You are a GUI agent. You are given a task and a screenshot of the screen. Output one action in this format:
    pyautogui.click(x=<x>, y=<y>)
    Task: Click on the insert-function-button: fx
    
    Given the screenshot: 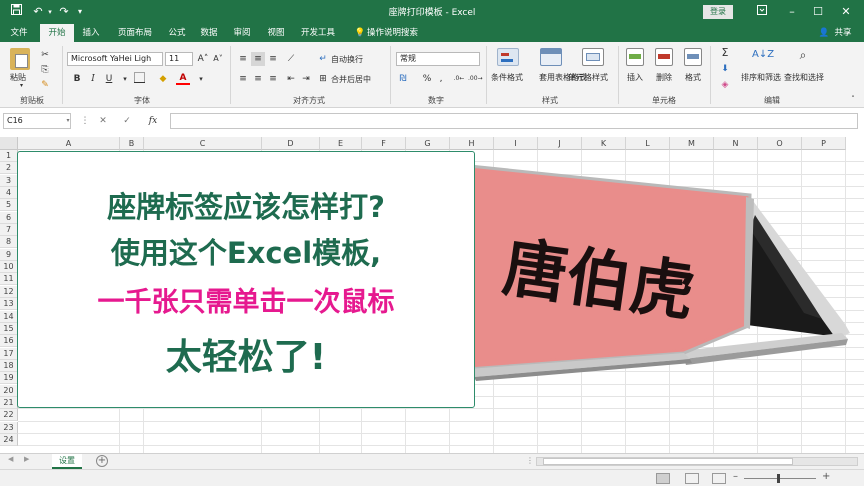 What is the action you would take?
    pyautogui.click(x=153, y=121)
    